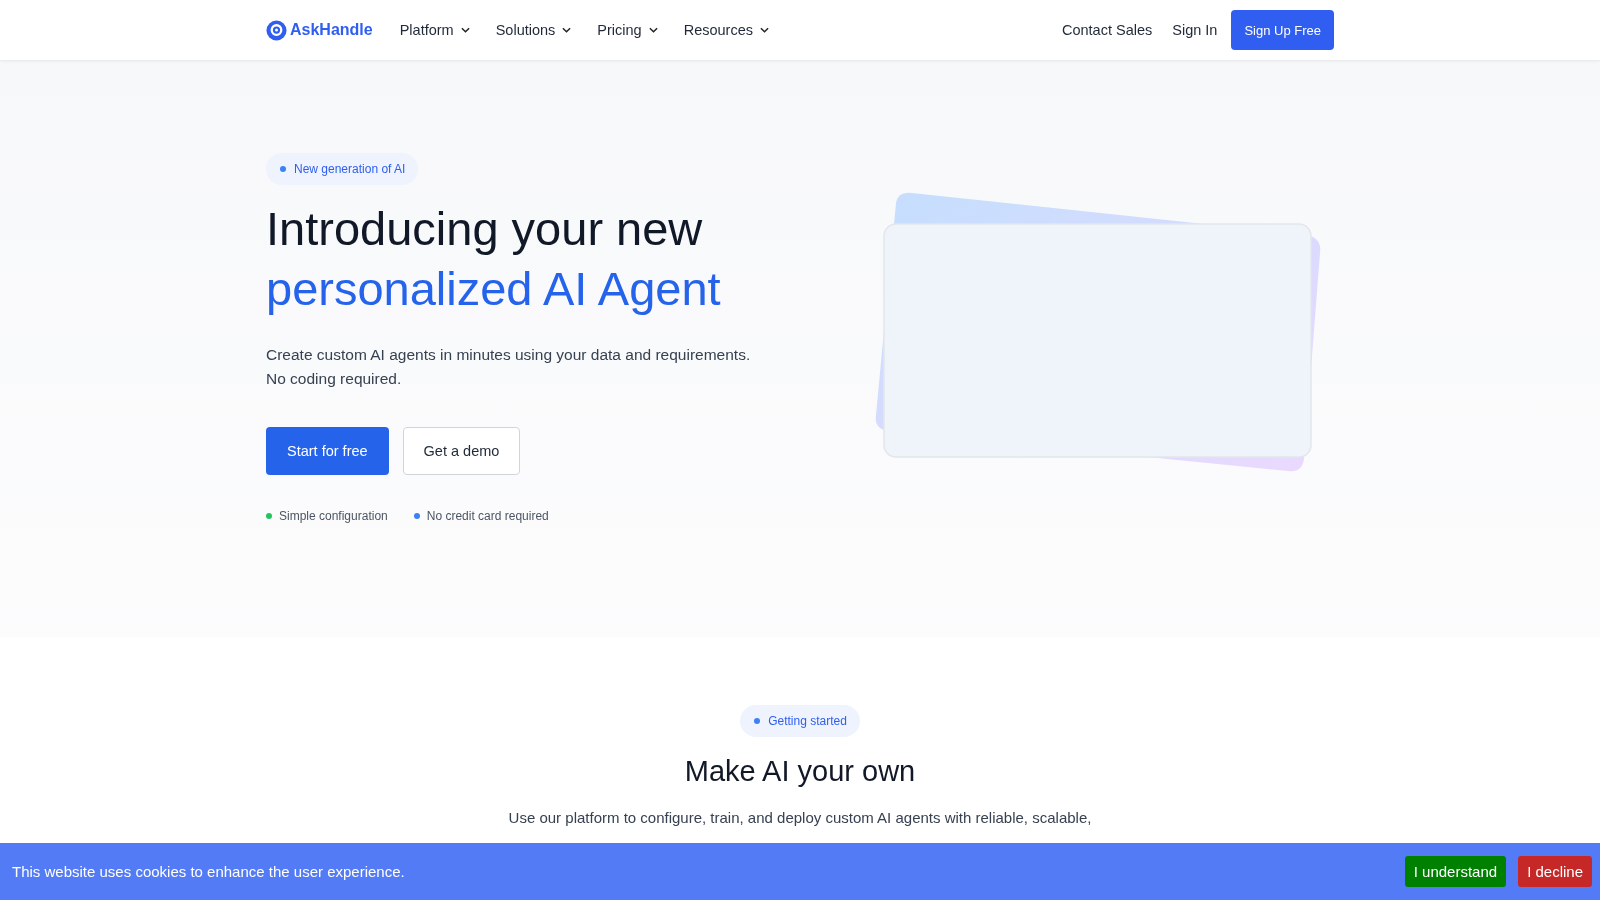  What do you see at coordinates (1195, 30) in the screenshot?
I see `nav-link: Sign In` at bounding box center [1195, 30].